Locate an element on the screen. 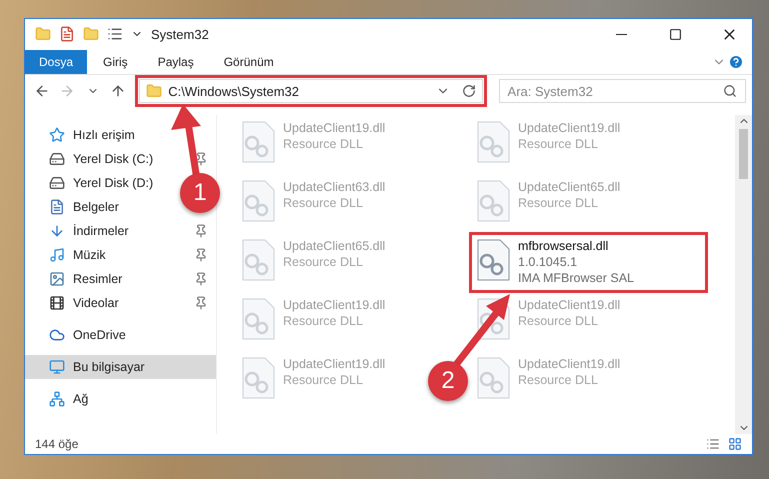 The height and width of the screenshot is (479, 769). scroll-thumb is located at coordinates (743, 154).